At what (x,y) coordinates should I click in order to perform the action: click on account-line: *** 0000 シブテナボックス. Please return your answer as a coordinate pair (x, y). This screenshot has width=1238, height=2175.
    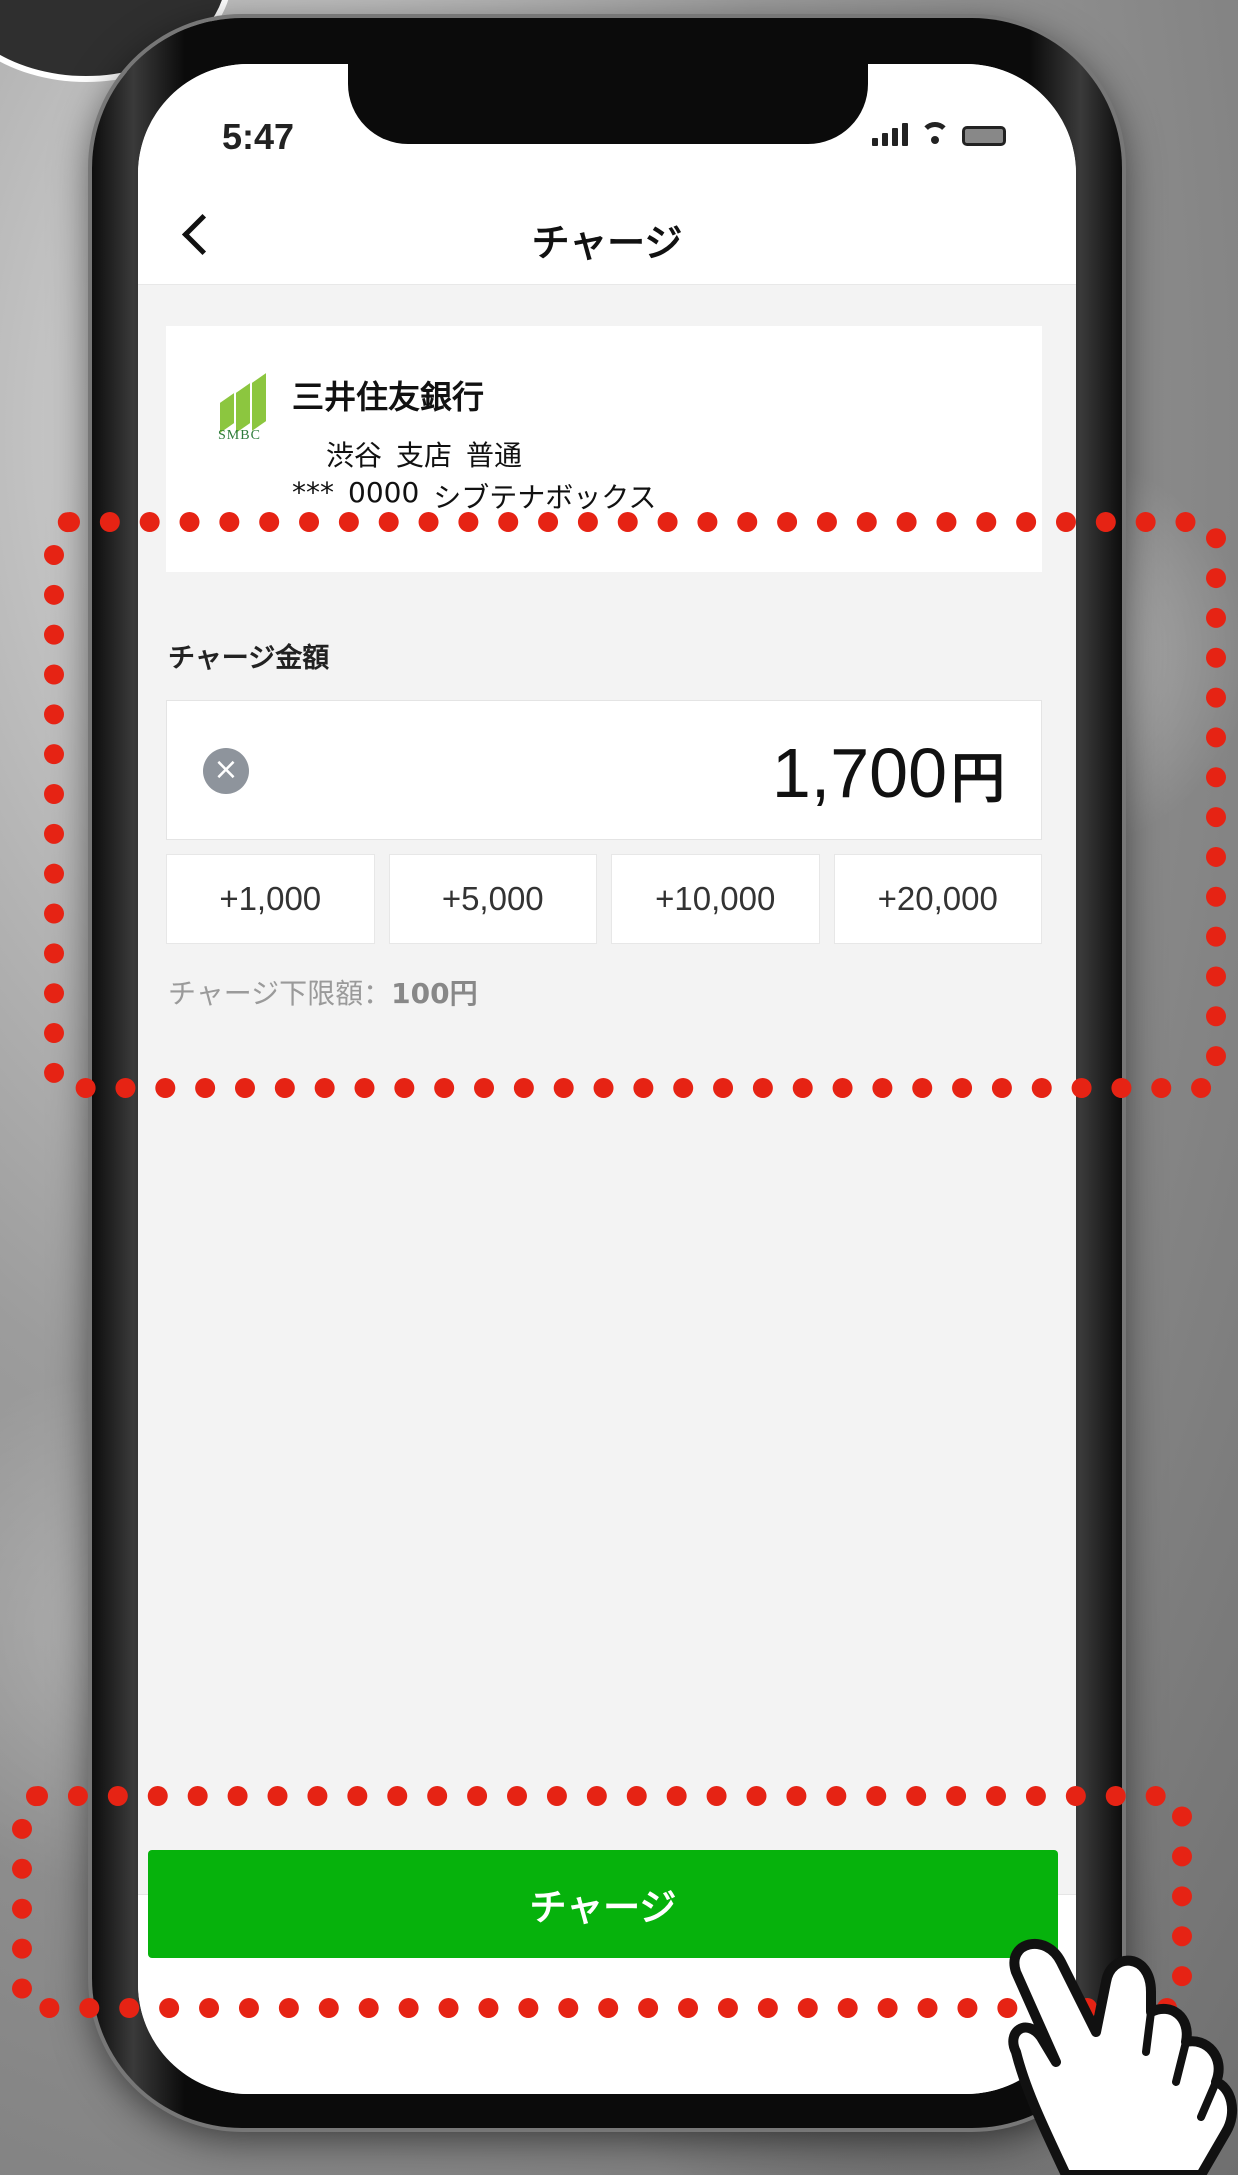
    Looking at the image, I should click on (474, 496).